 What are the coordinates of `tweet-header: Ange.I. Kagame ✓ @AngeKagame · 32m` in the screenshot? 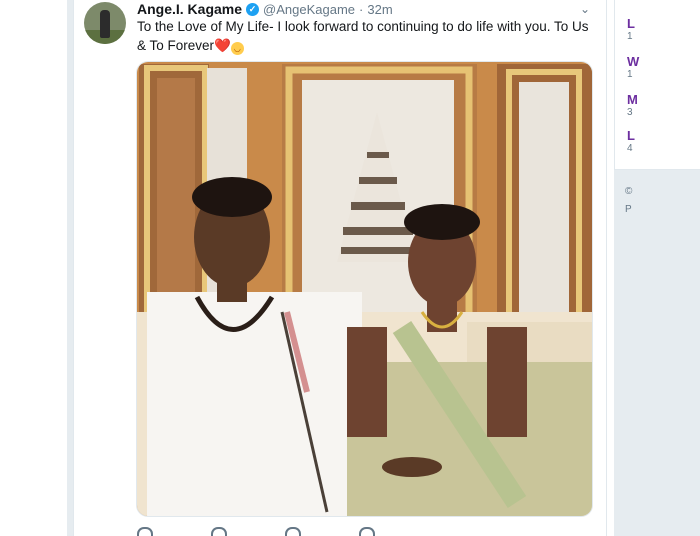 It's located at (265, 9).